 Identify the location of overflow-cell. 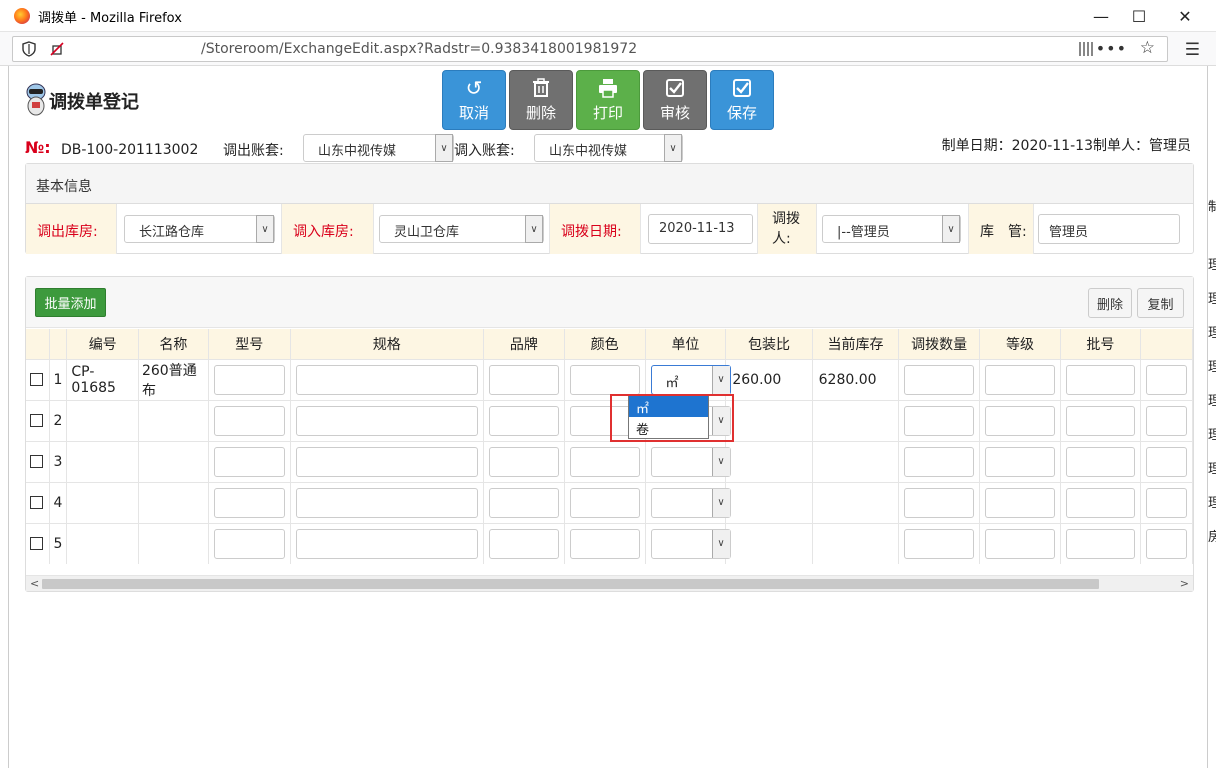
(1167, 543).